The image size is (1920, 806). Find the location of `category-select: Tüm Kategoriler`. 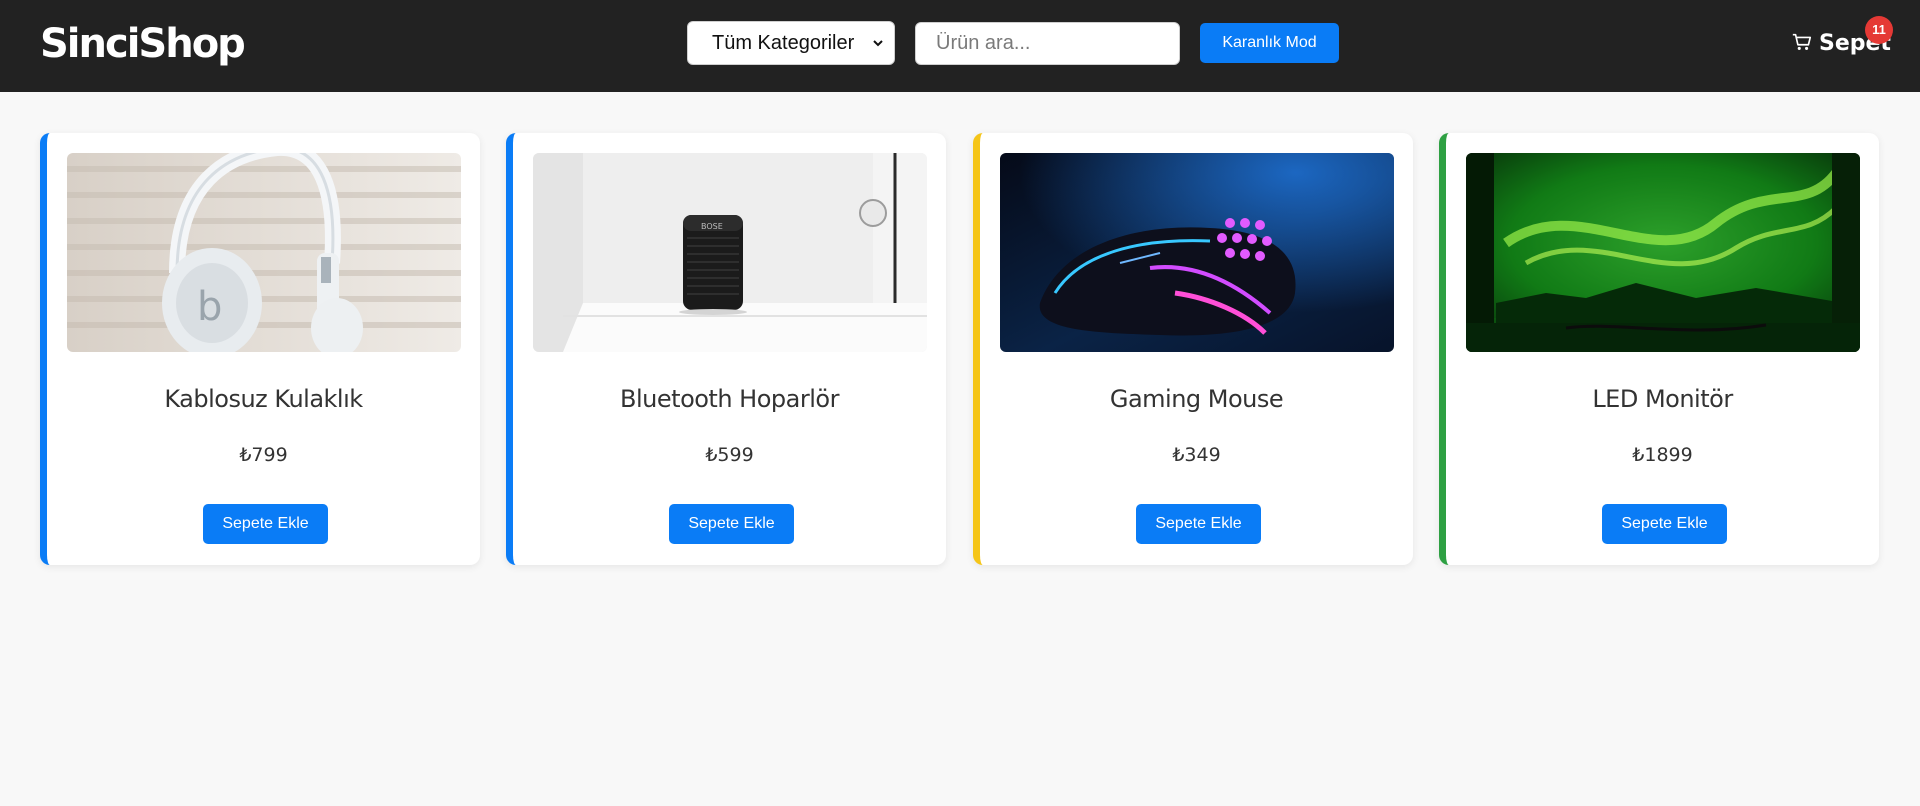

category-select: Tüm Kategoriler is located at coordinates (791, 43).